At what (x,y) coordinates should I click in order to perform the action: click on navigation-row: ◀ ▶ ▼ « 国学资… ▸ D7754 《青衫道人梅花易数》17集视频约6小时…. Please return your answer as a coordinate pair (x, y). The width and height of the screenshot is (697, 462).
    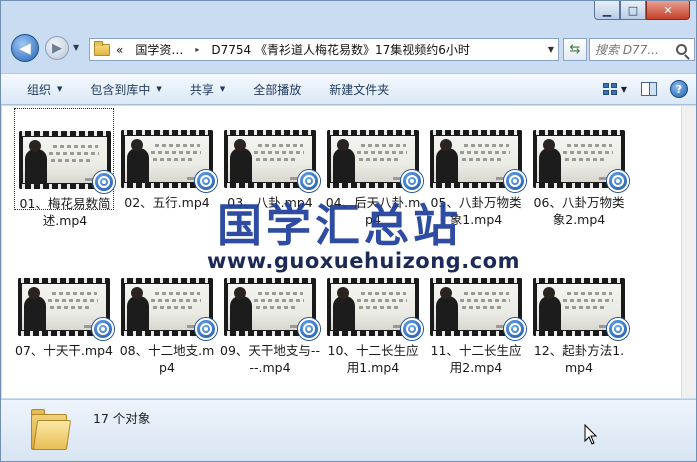
    Looking at the image, I should click on (351, 48).